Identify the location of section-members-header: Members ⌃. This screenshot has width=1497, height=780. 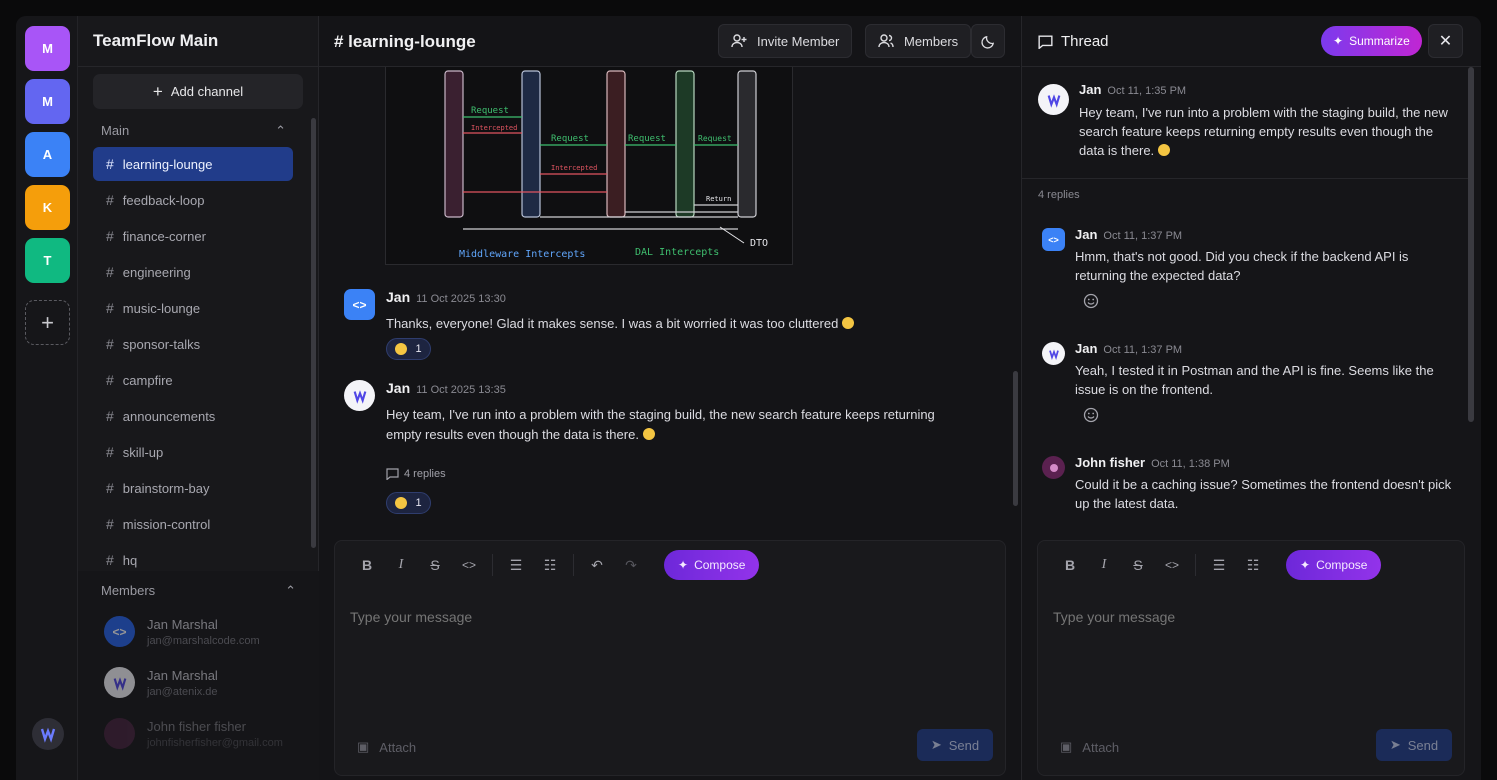
(198, 591).